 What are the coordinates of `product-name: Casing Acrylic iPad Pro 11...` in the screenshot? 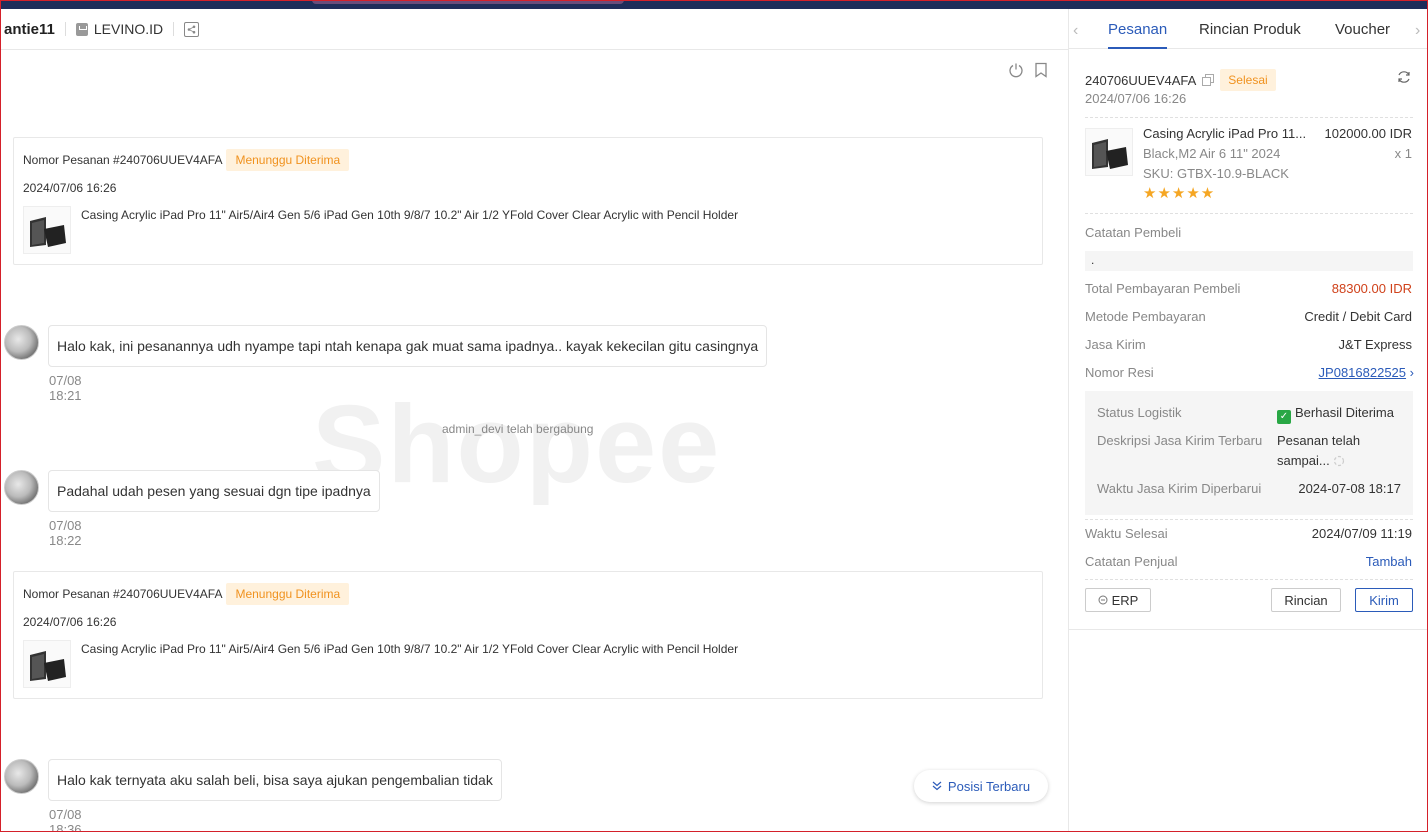 It's located at (1224, 133).